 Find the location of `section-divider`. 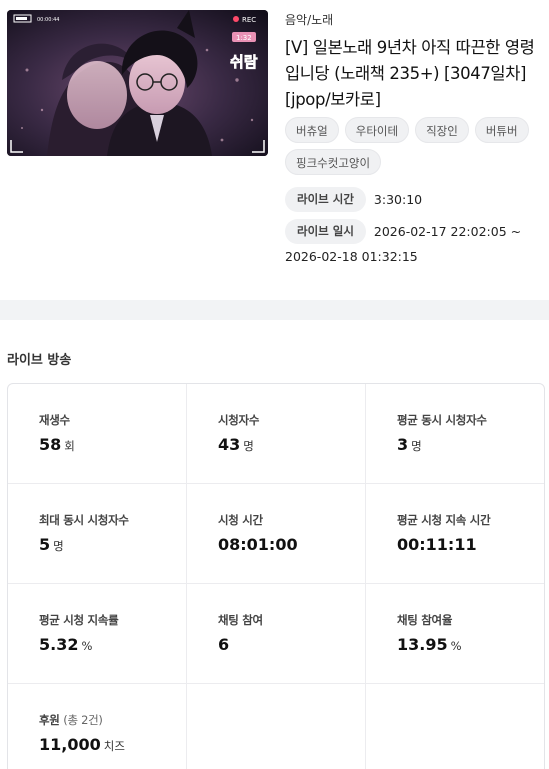

section-divider is located at coordinates (274, 310).